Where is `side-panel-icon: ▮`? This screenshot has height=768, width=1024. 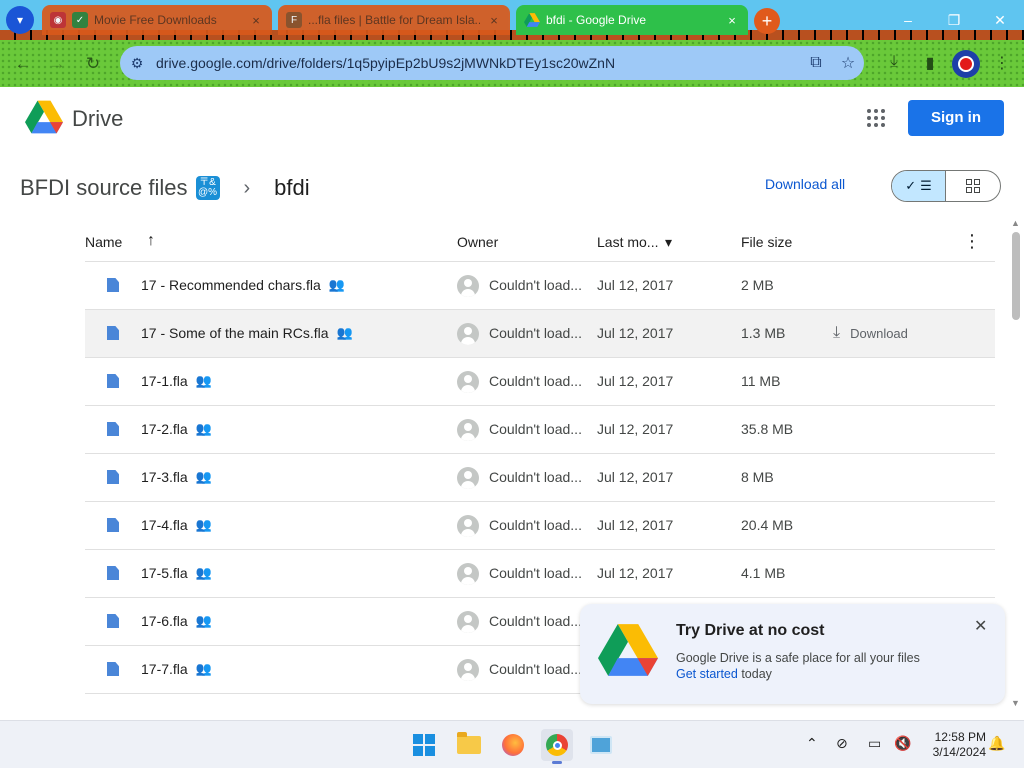 side-panel-icon: ▮ is located at coordinates (930, 63).